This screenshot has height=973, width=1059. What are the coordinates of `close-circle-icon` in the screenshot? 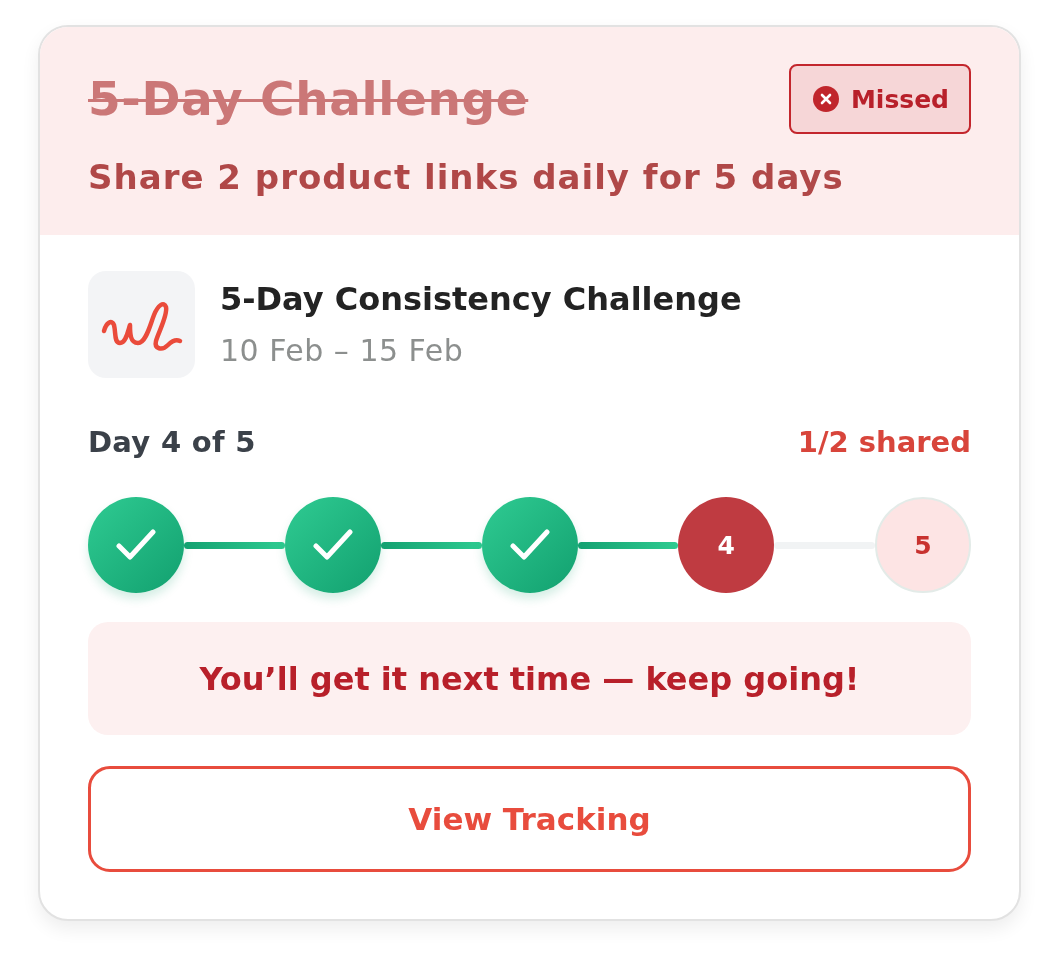 It's located at (825, 99).